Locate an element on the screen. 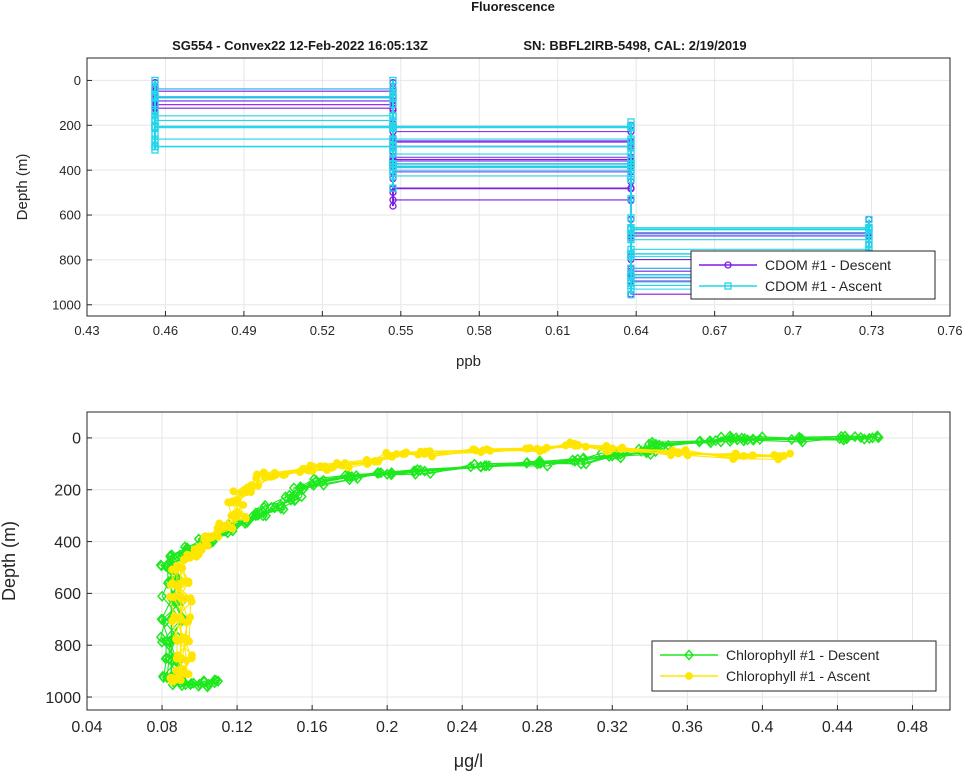  chl-ytick-label-1: 200 is located at coordinates (67, 490).